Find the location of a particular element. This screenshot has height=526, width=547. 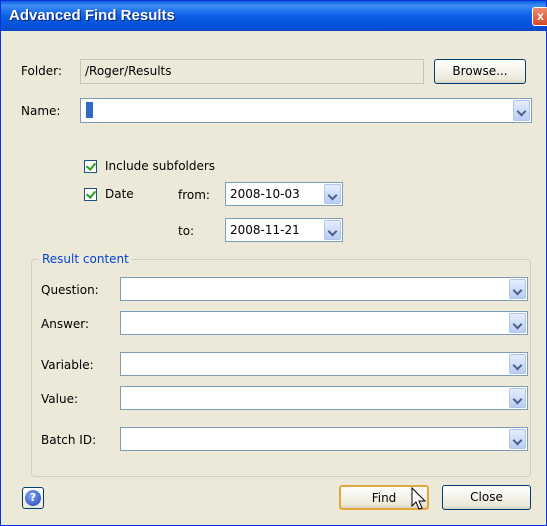

help-icon: ? is located at coordinates (33, 498).